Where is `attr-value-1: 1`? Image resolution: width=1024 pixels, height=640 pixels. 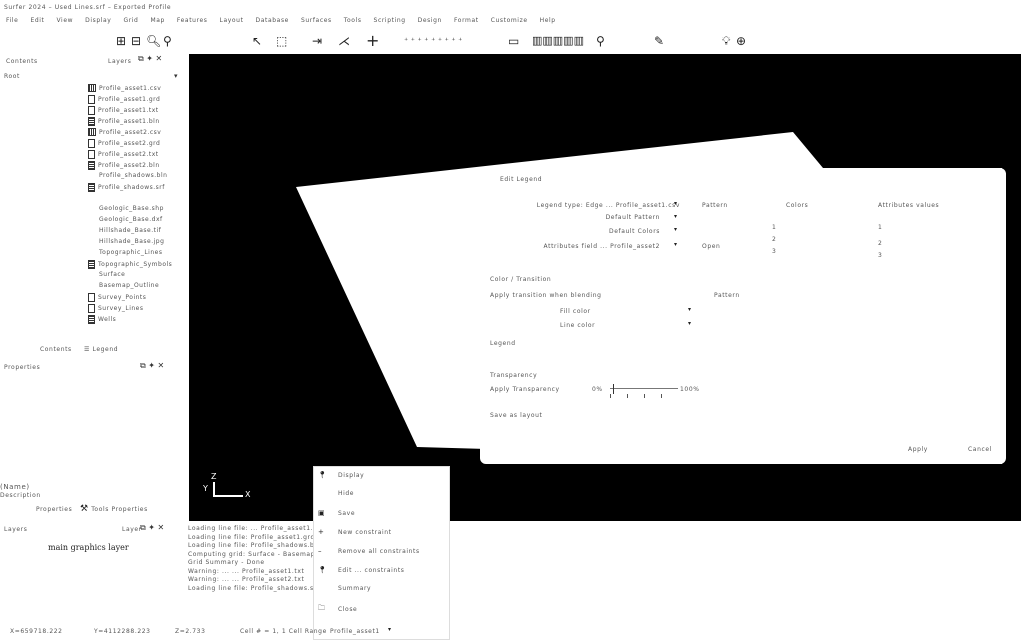
attr-value-1: 1 is located at coordinates (880, 227).